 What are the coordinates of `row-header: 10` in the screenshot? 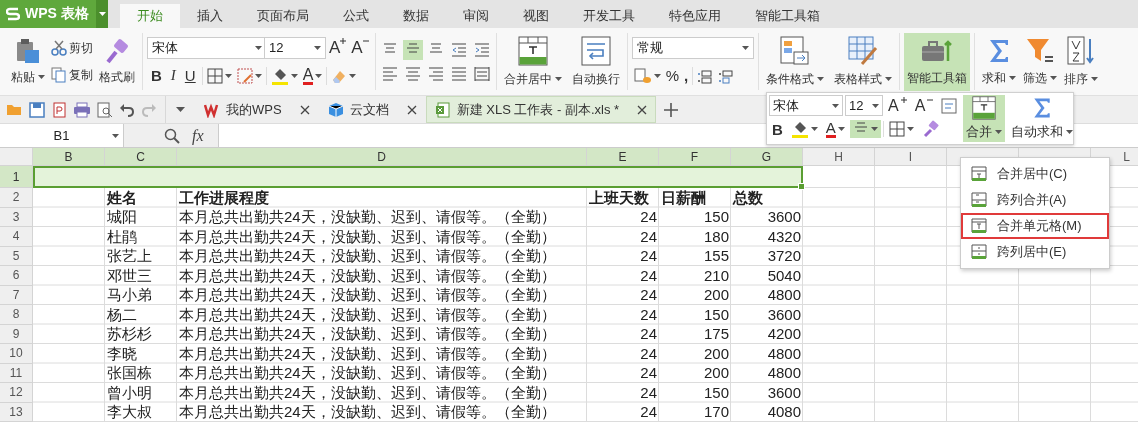 It's located at (16, 354).